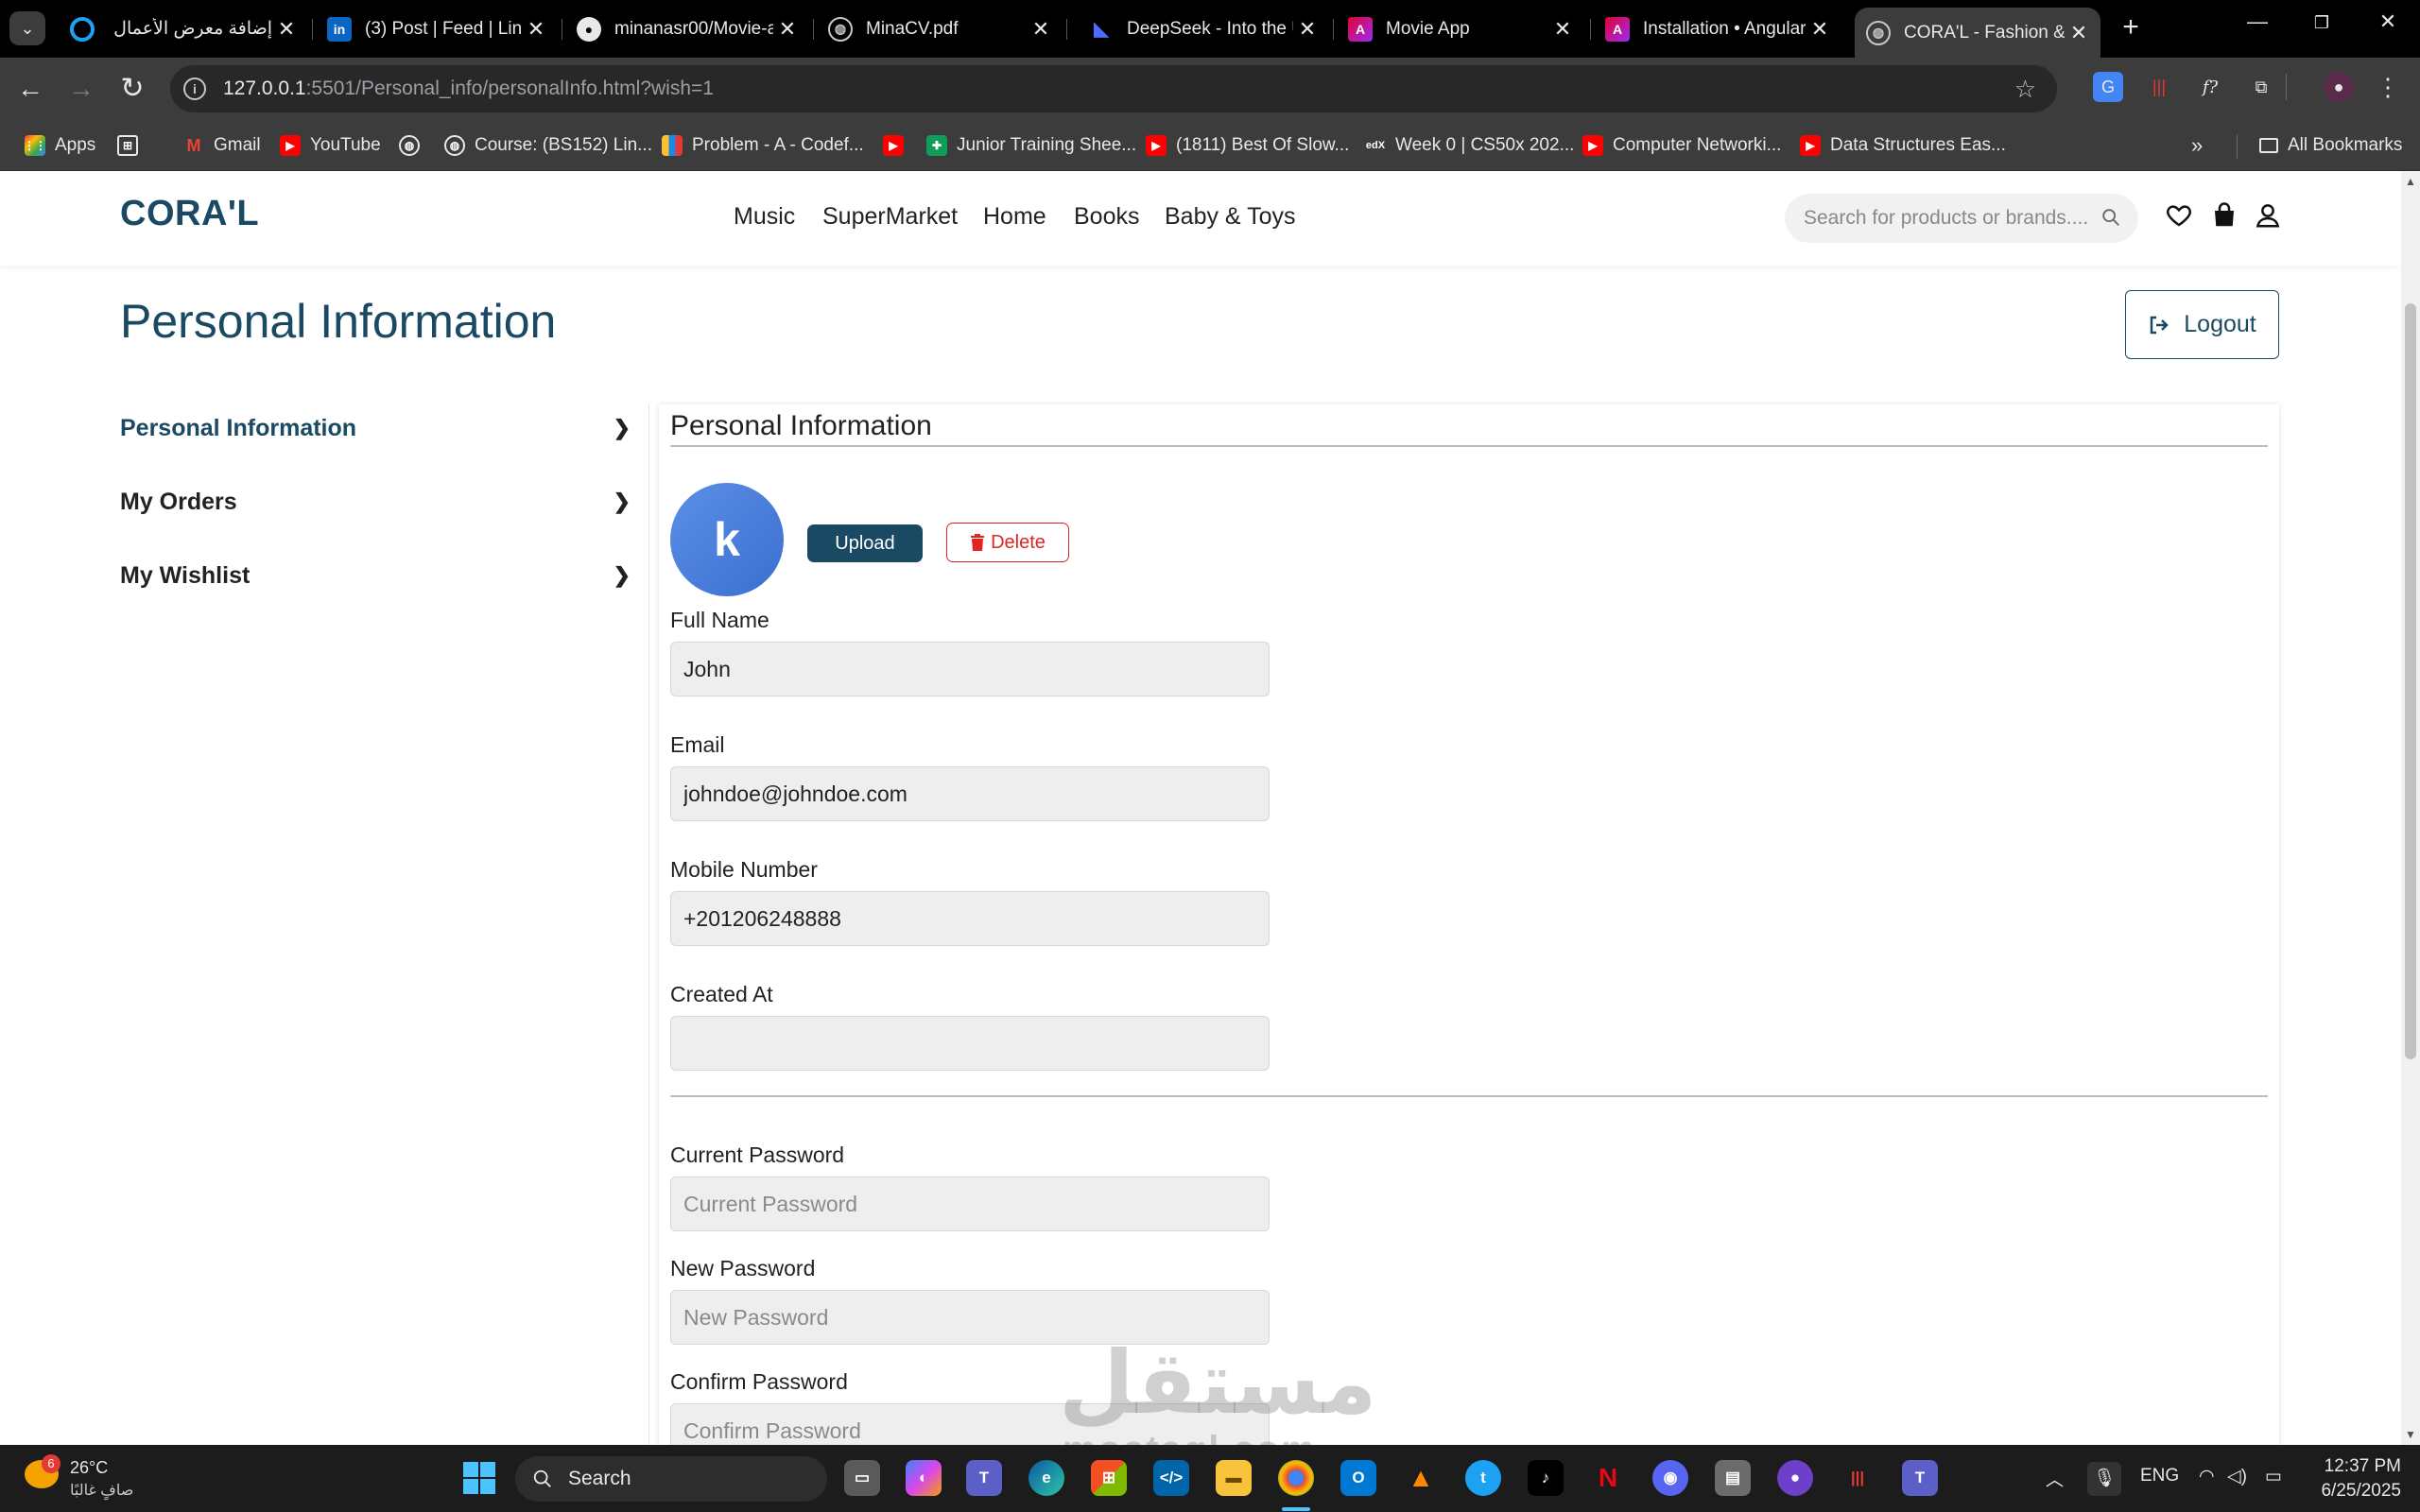  Describe the element at coordinates (1421, 1478) in the screenshot. I see `vlc-icon: ▲` at that location.